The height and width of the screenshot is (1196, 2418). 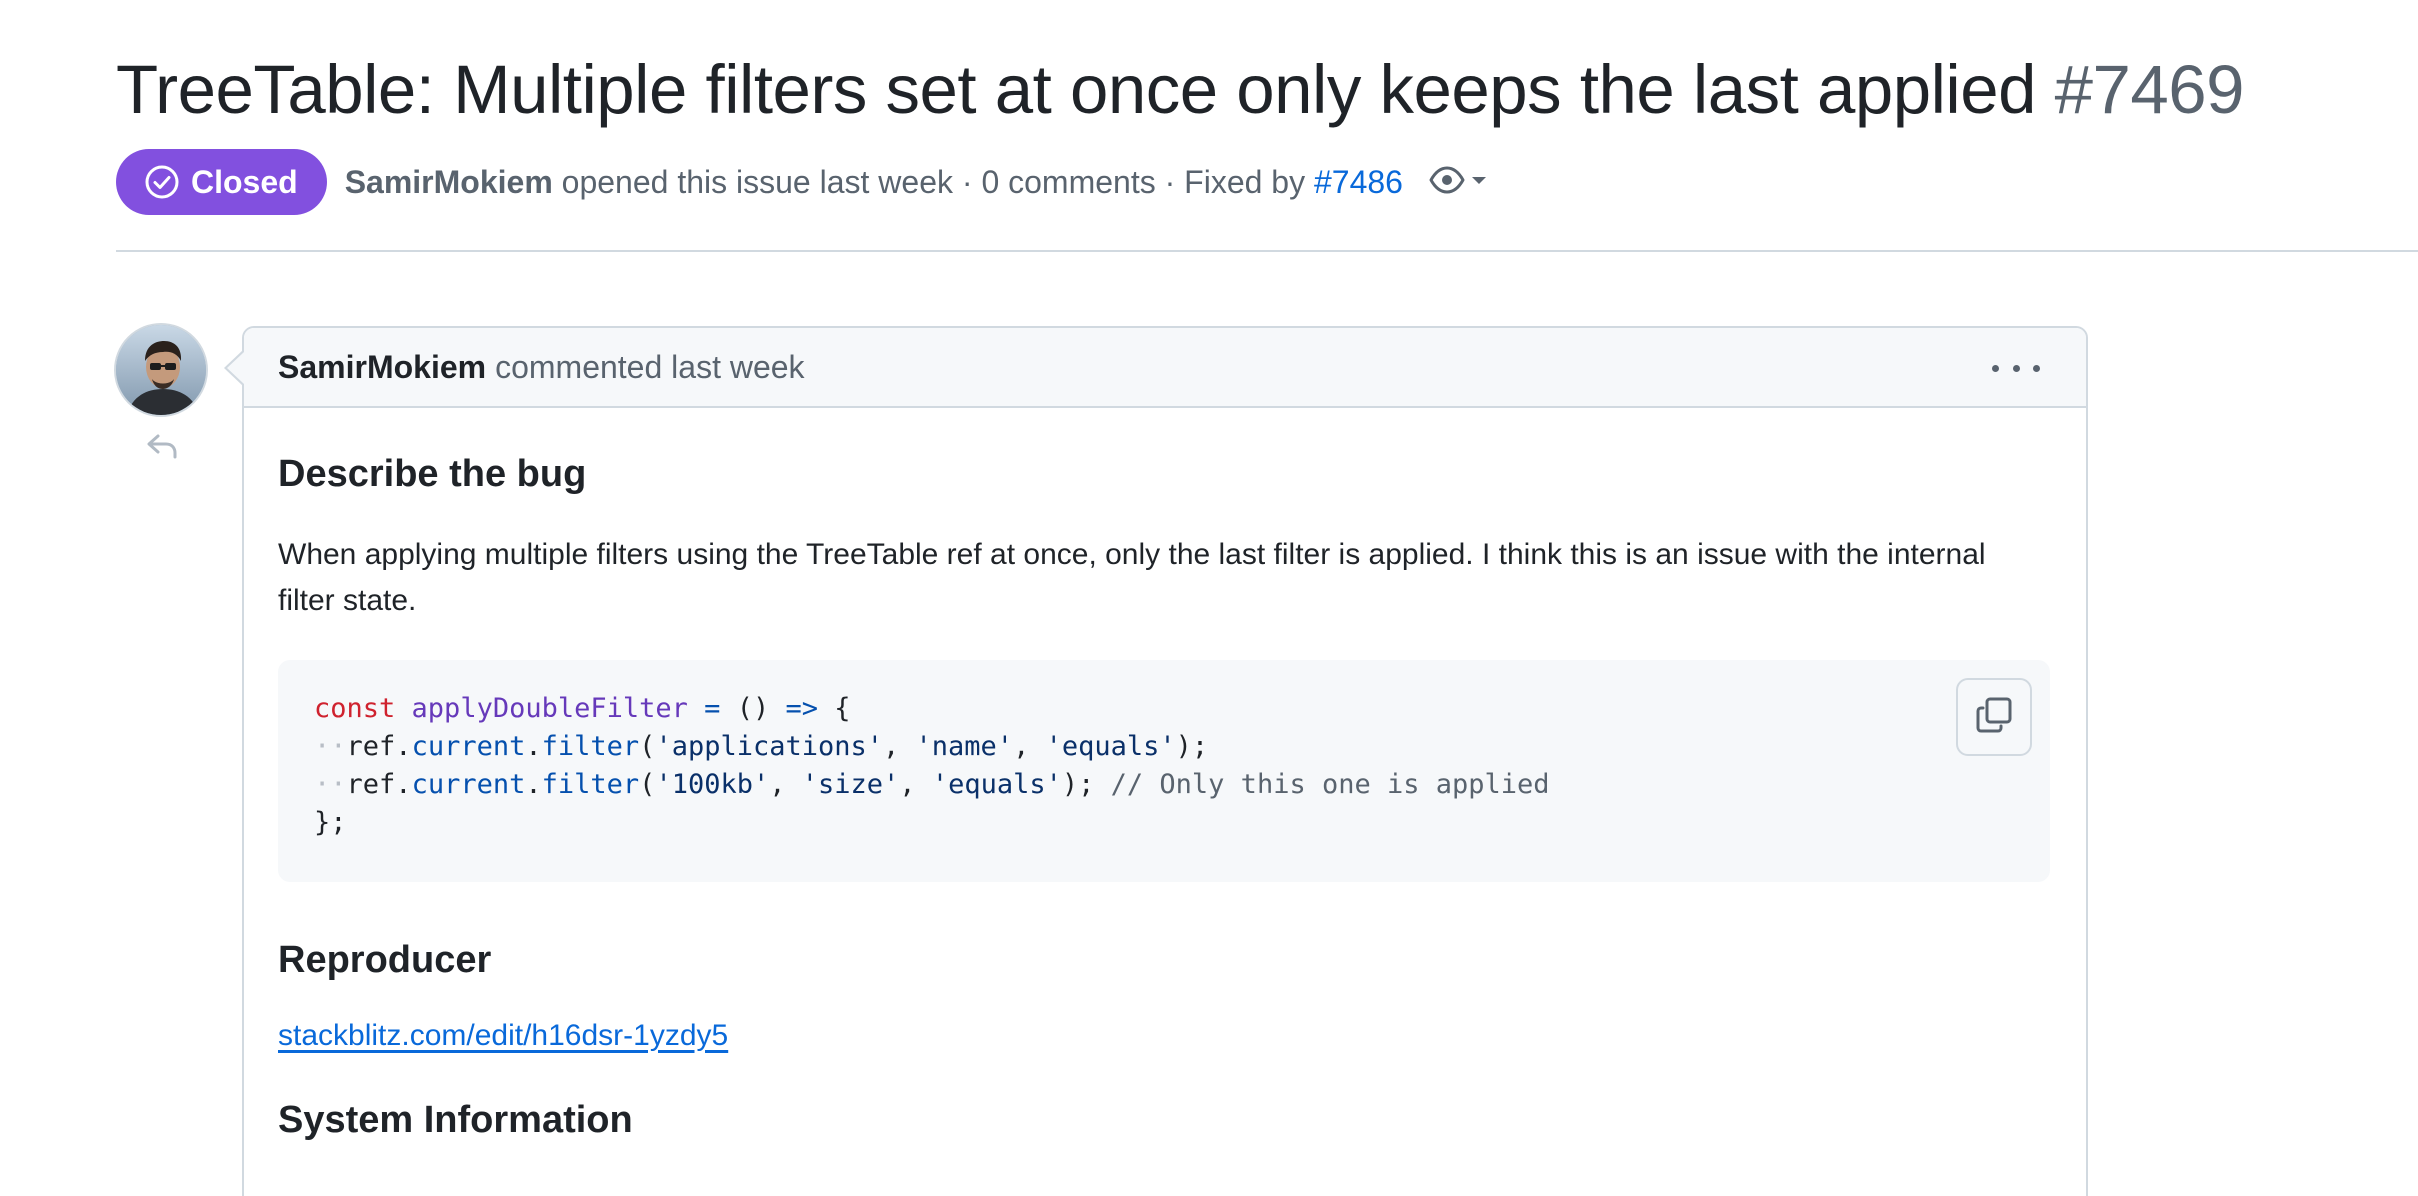 What do you see at coordinates (1245, 181) in the screenshot?
I see `fixed-by-label: Fixed by` at bounding box center [1245, 181].